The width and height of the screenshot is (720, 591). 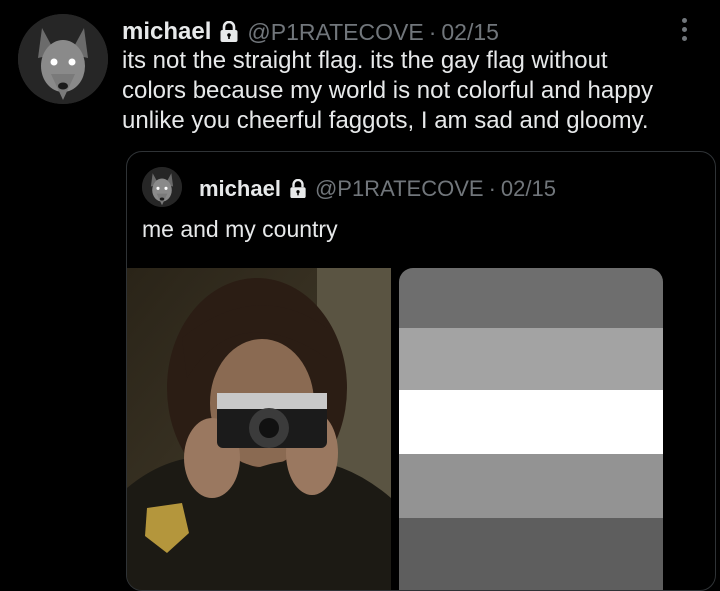 What do you see at coordinates (240, 229) in the screenshot?
I see `quoted-tweet-text: me and my country` at bounding box center [240, 229].